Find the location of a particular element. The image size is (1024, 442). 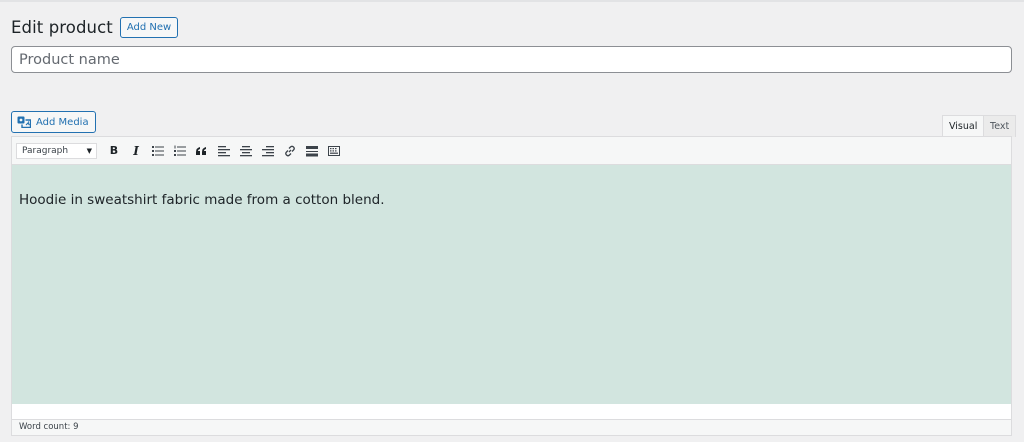

media-icon is located at coordinates (24, 122).